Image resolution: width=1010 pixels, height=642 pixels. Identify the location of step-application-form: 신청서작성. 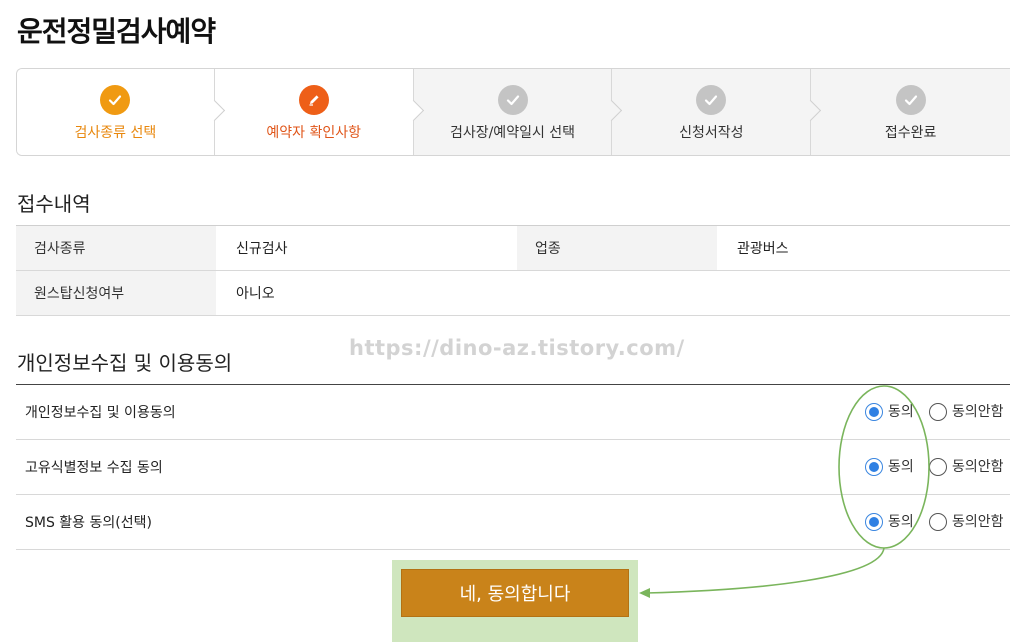
(717, 112).